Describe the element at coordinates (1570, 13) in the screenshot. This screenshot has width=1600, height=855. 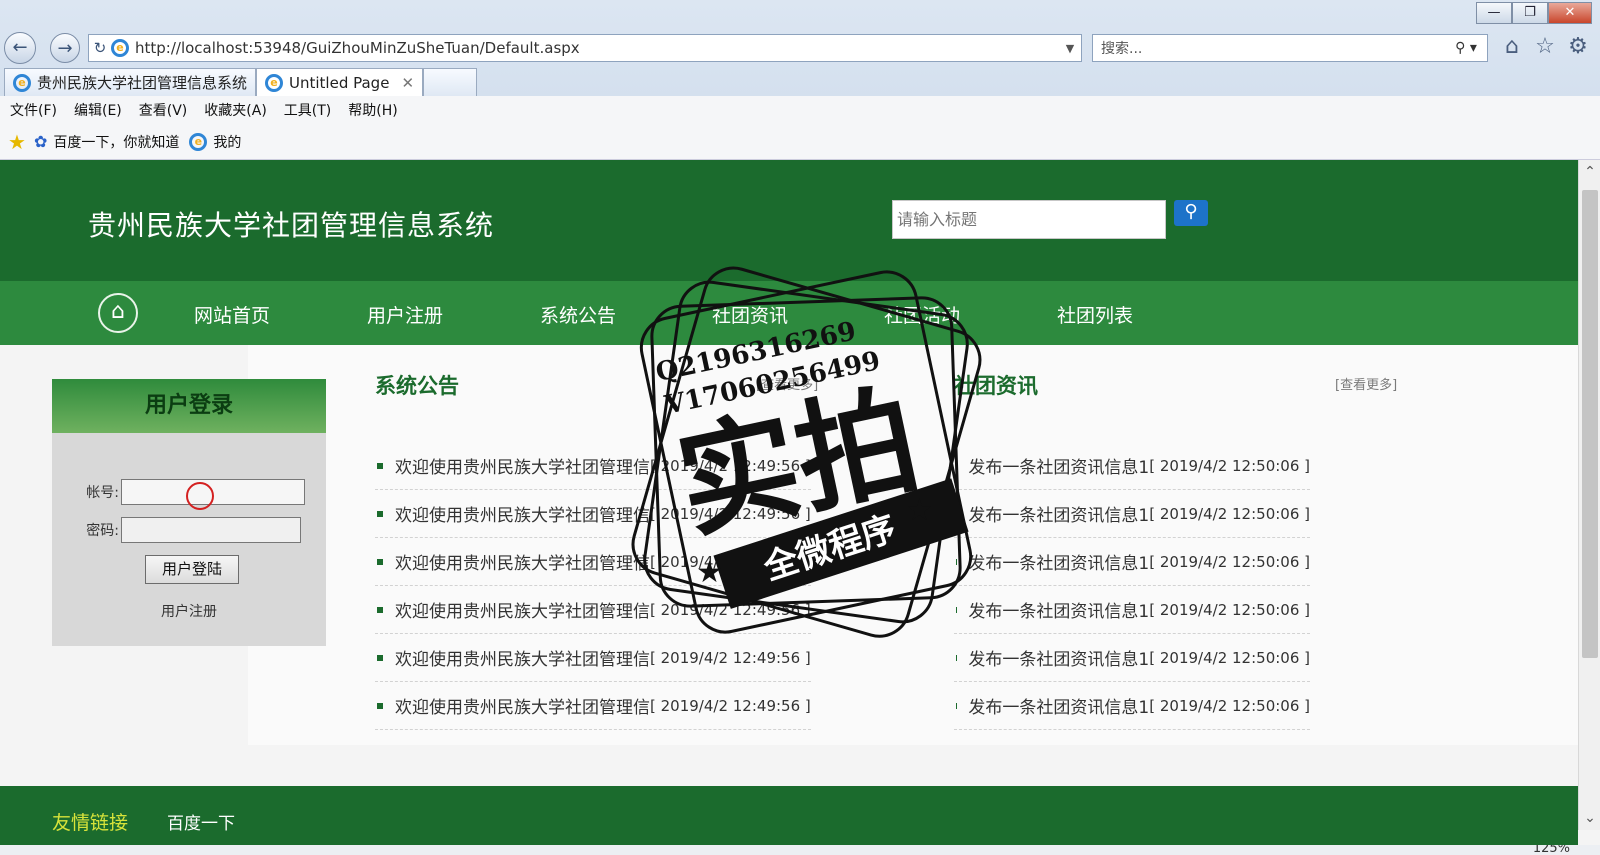
I see `close-icon: ✕` at that location.